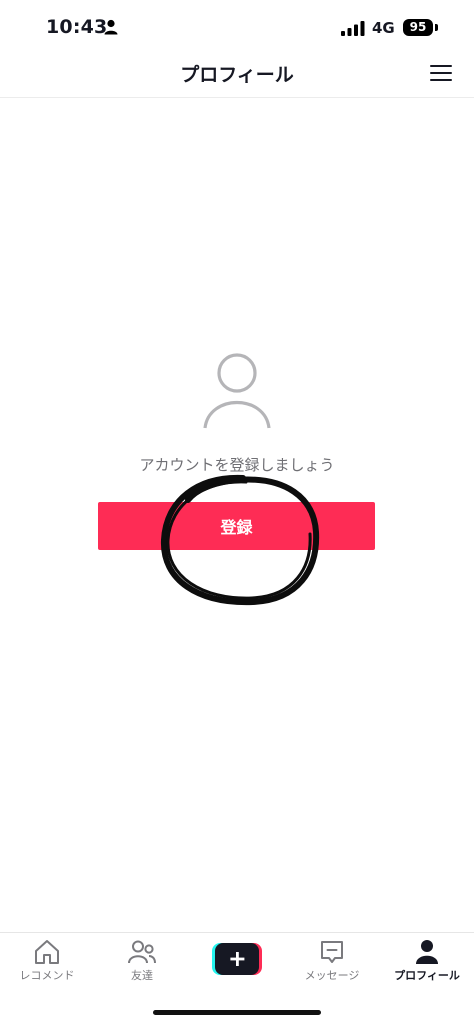  What do you see at coordinates (237, 465) in the screenshot?
I see `register-prompt: アカウントを登録しましょう` at bounding box center [237, 465].